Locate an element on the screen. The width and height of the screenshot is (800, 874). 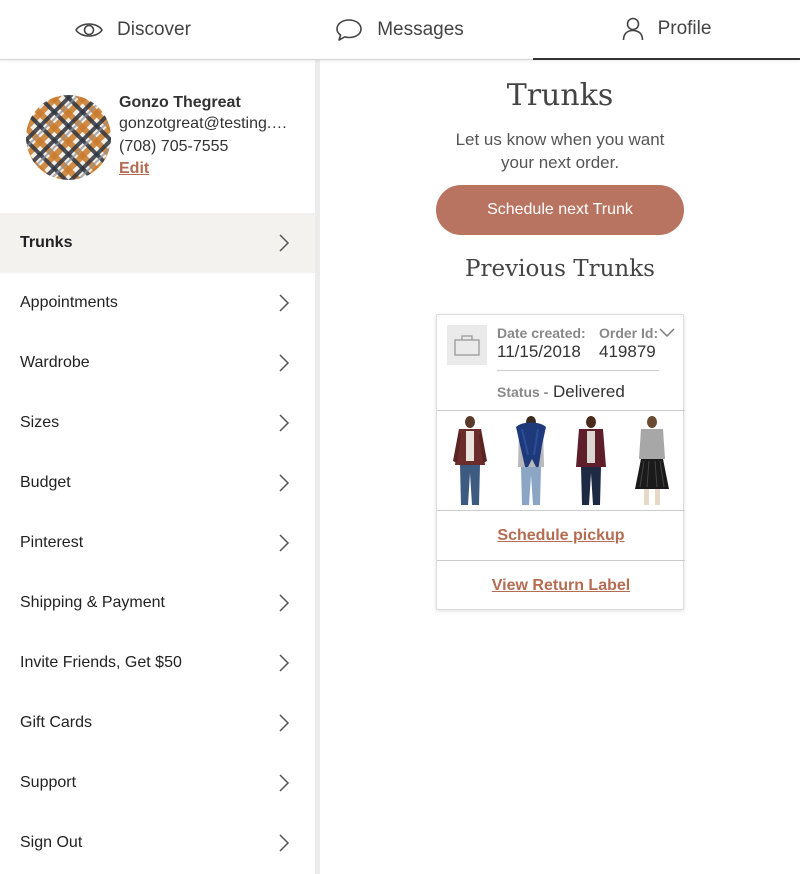
item-thumbnail-pleated-skirt is located at coordinates (651, 461).